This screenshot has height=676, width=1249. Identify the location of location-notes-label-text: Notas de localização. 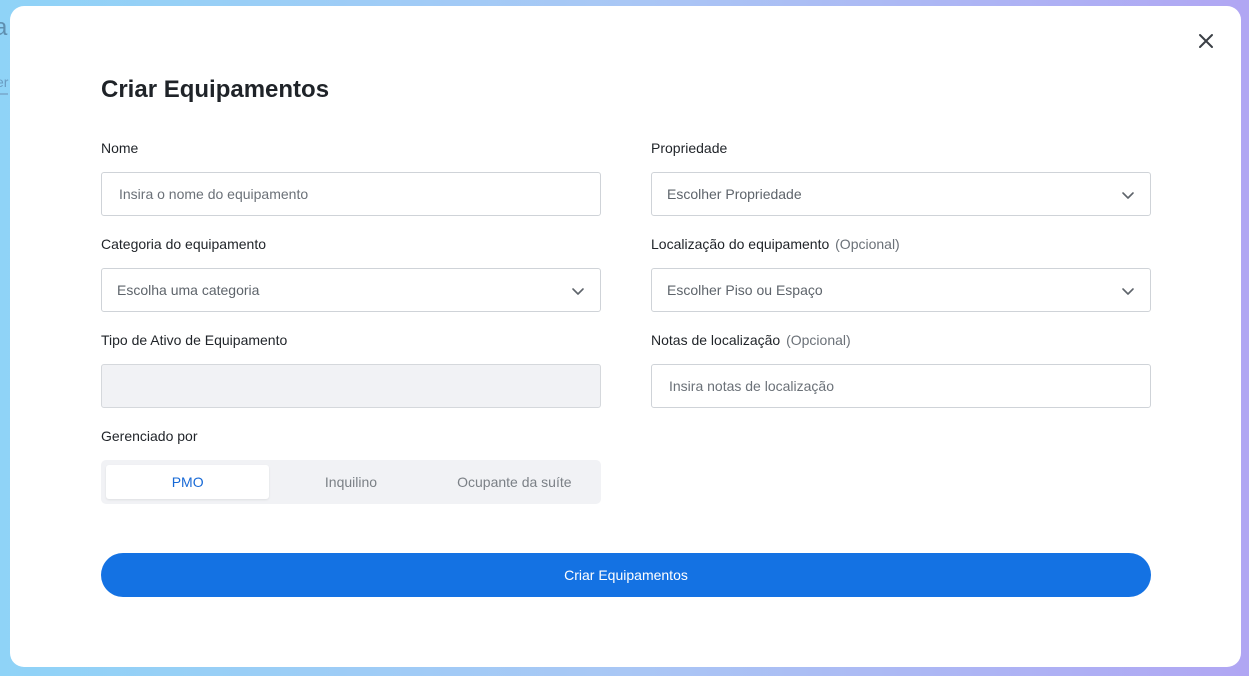
(716, 340).